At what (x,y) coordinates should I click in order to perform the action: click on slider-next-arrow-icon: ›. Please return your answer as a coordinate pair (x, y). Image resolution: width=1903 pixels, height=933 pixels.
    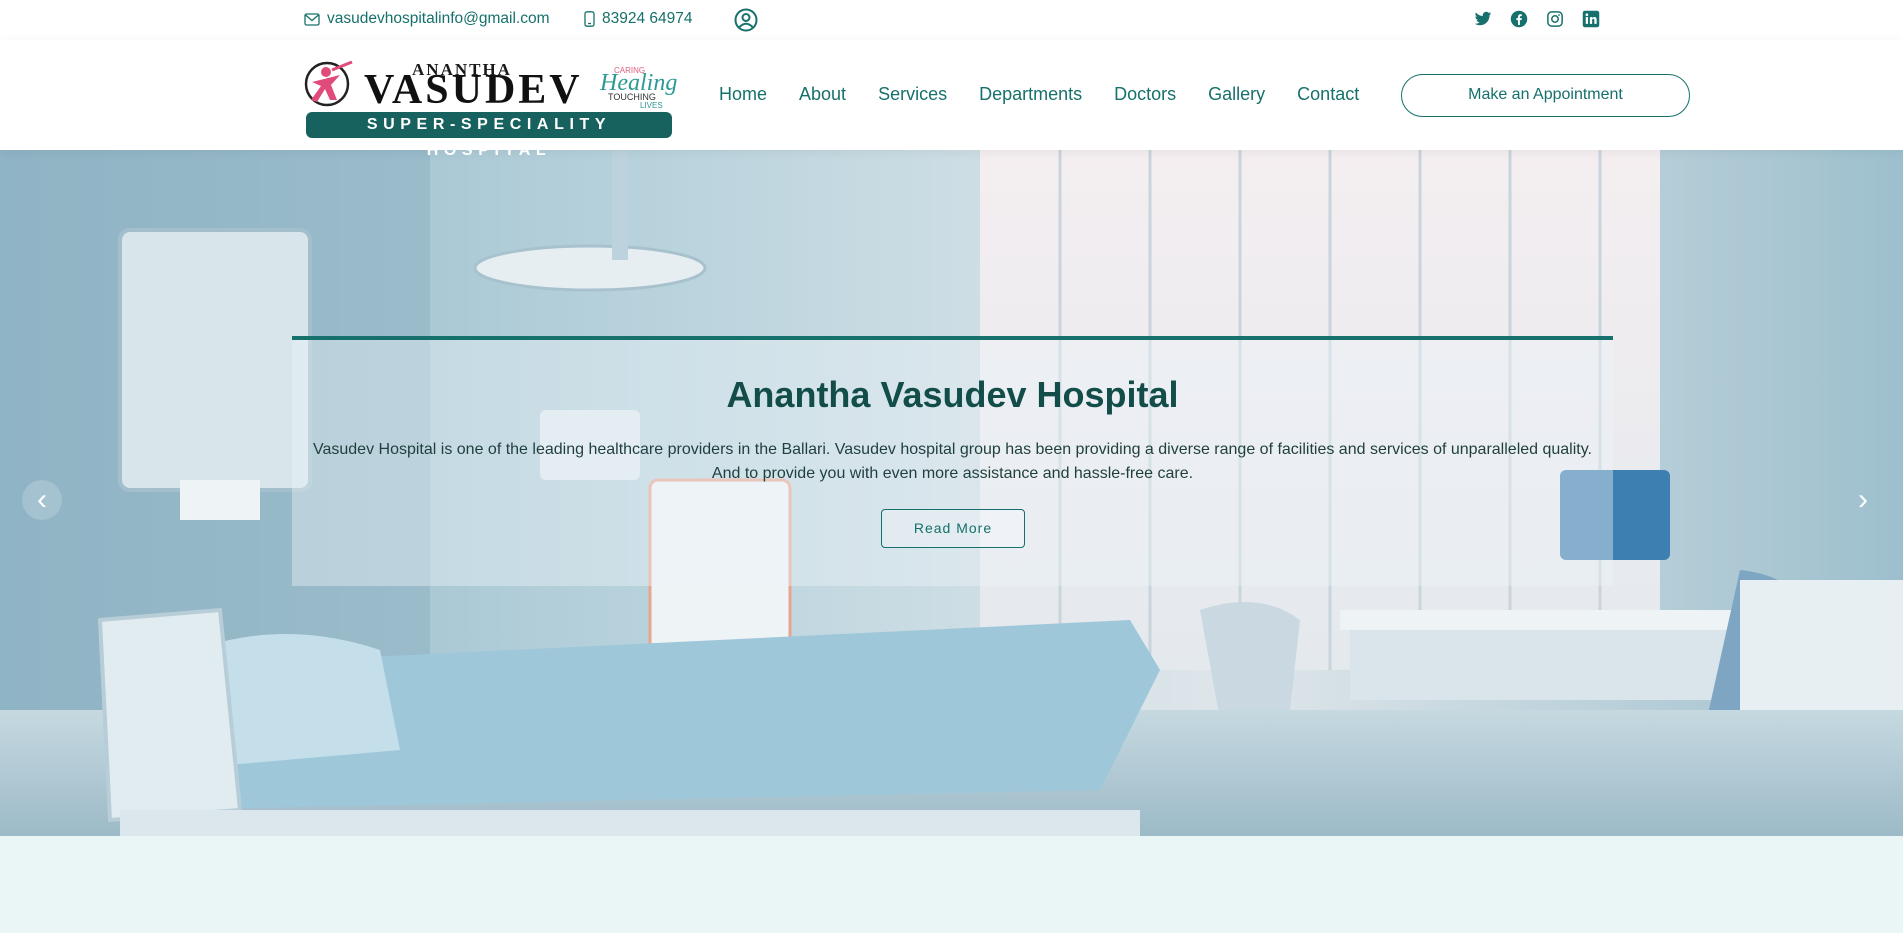
    Looking at the image, I should click on (1863, 500).